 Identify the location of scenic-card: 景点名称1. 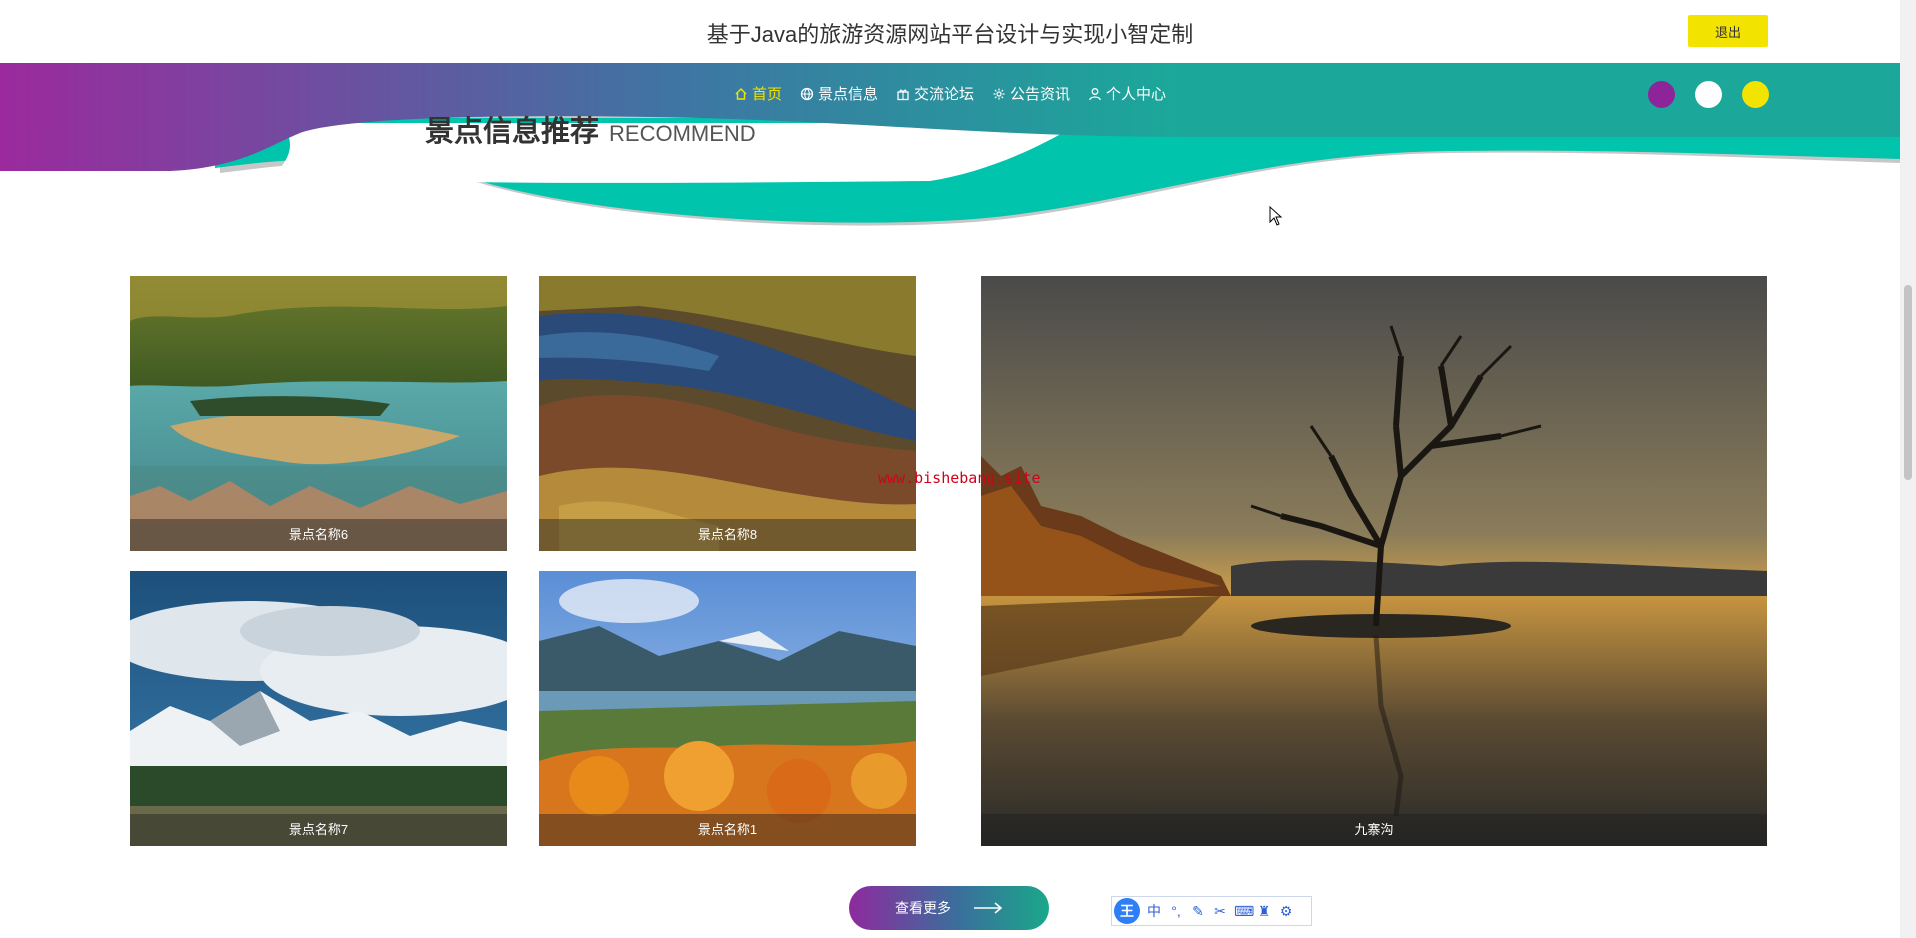
(727, 708).